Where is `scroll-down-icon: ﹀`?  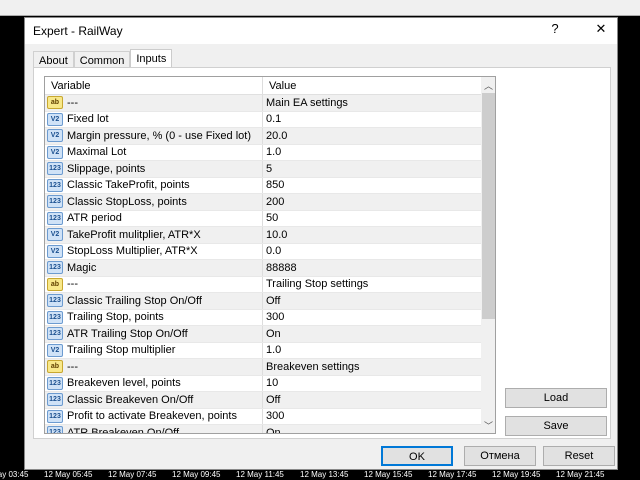 scroll-down-icon: ﹀ is located at coordinates (488, 425).